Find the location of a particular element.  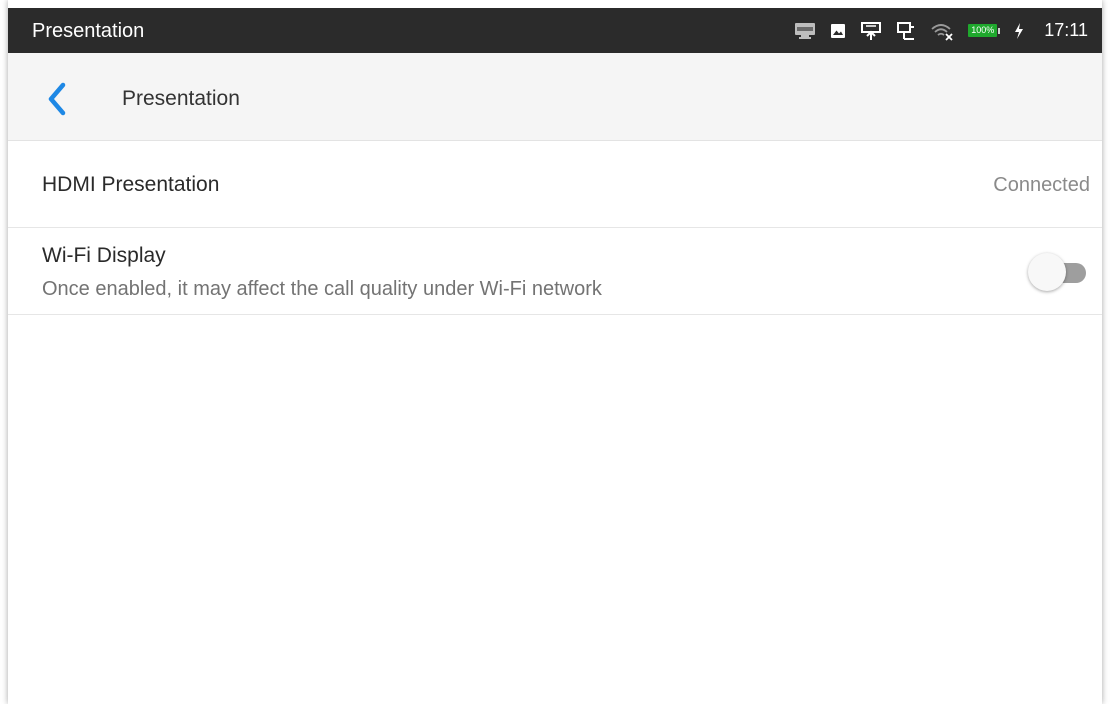

wifi-display-label: Wi-Fi Display is located at coordinates (104, 255).